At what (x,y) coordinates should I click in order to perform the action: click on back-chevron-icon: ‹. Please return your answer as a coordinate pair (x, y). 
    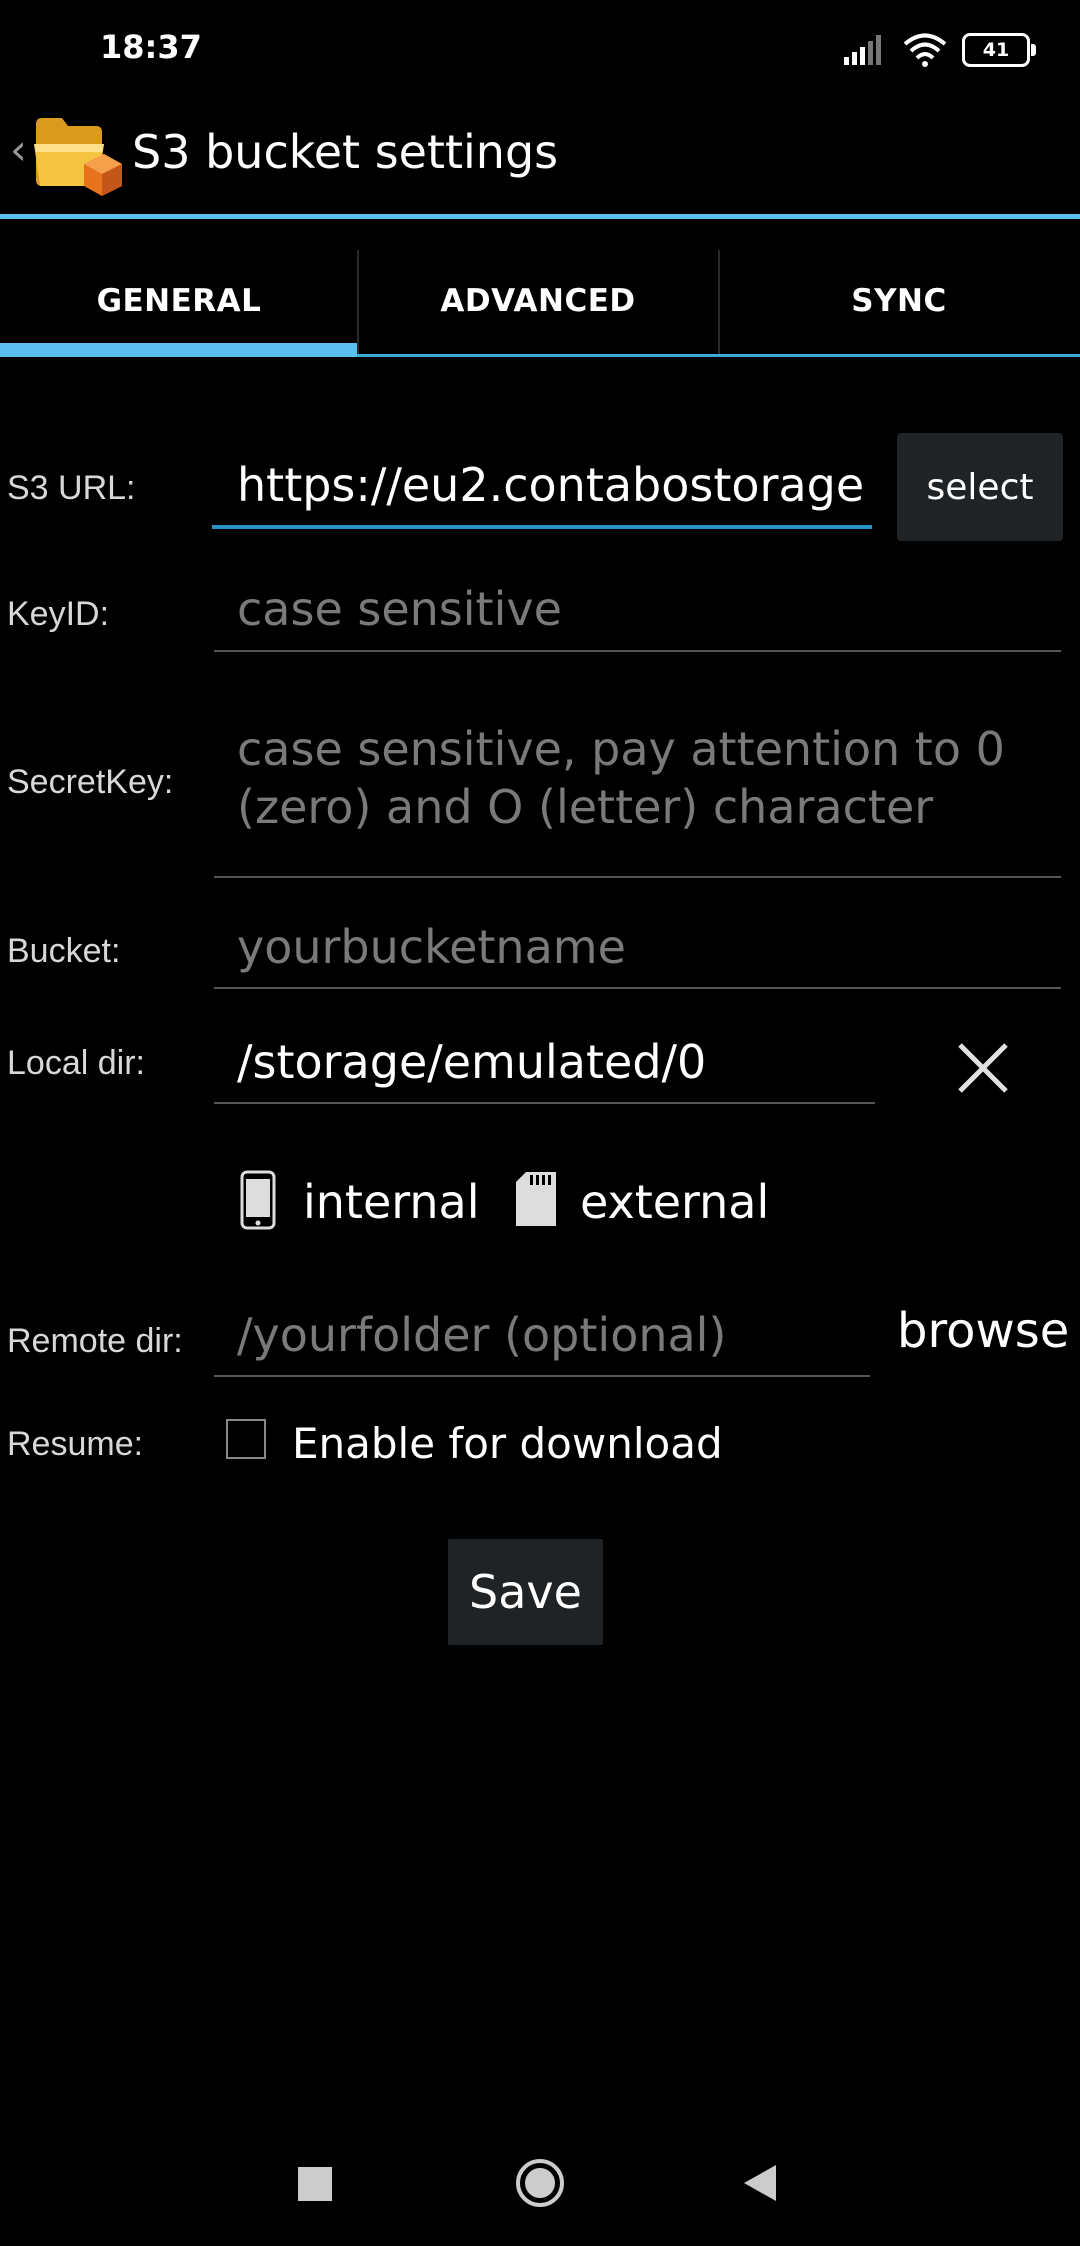
    Looking at the image, I should click on (18, 149).